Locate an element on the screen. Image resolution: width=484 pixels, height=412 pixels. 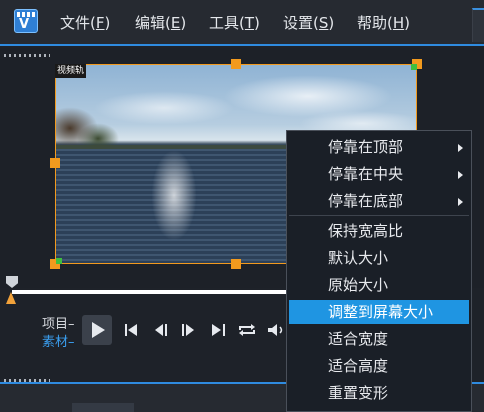
ctx-fit-width: 适合宽度 is located at coordinates (379, 339).